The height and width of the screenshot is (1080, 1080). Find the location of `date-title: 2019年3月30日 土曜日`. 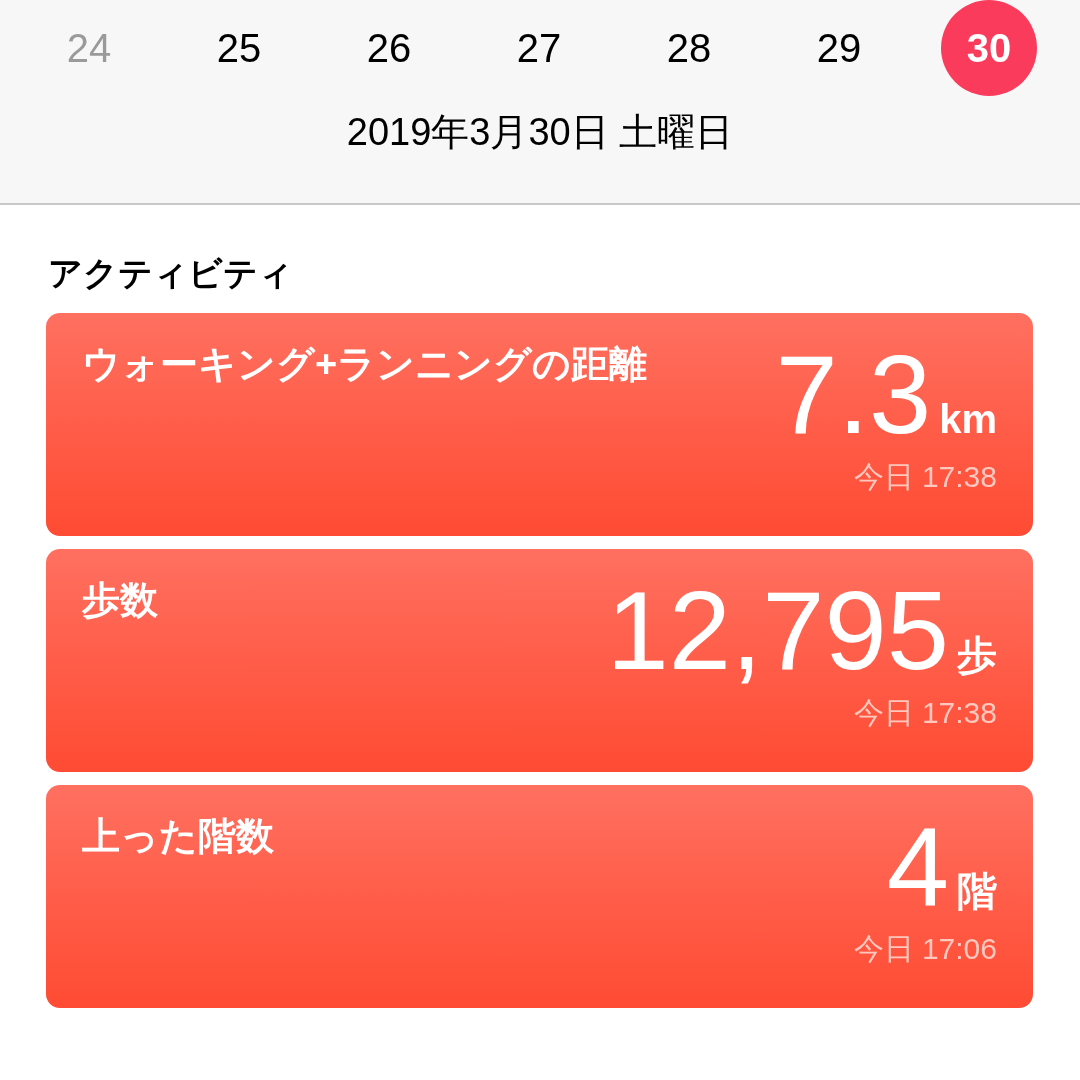

date-title: 2019年3月30日 土曜日 is located at coordinates (540, 132).